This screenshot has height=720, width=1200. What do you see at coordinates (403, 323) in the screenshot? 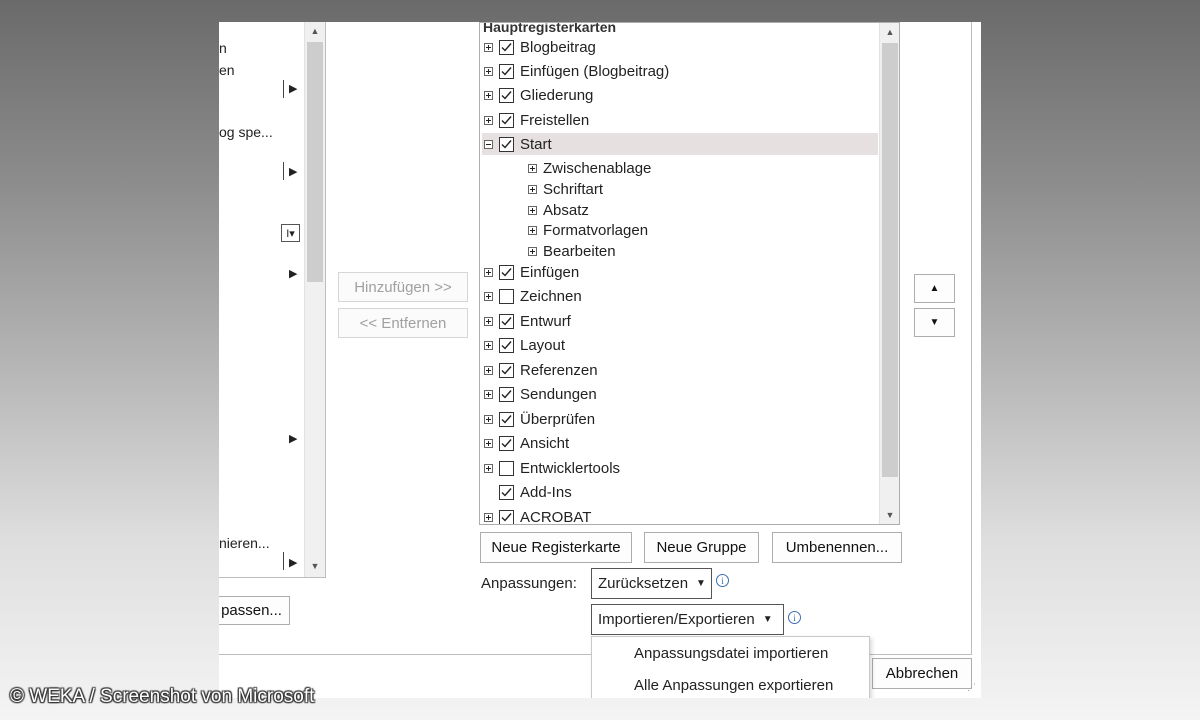
I see `remove-button: << Entfernen` at bounding box center [403, 323].